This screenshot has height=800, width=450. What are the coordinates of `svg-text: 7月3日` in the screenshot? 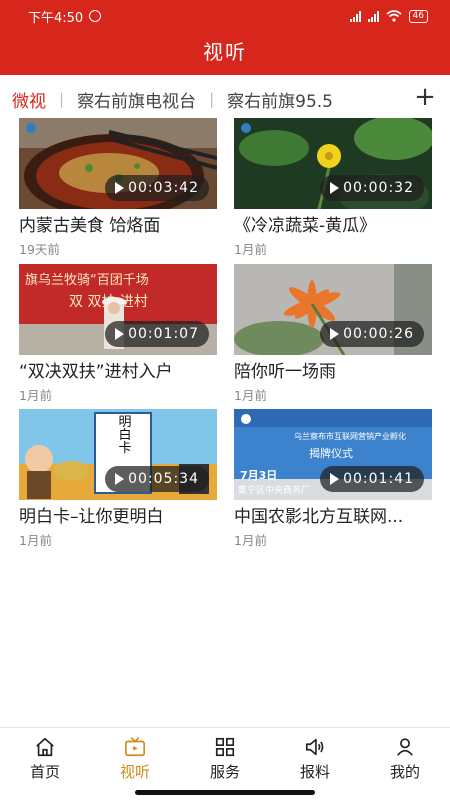 It's located at (258, 475).